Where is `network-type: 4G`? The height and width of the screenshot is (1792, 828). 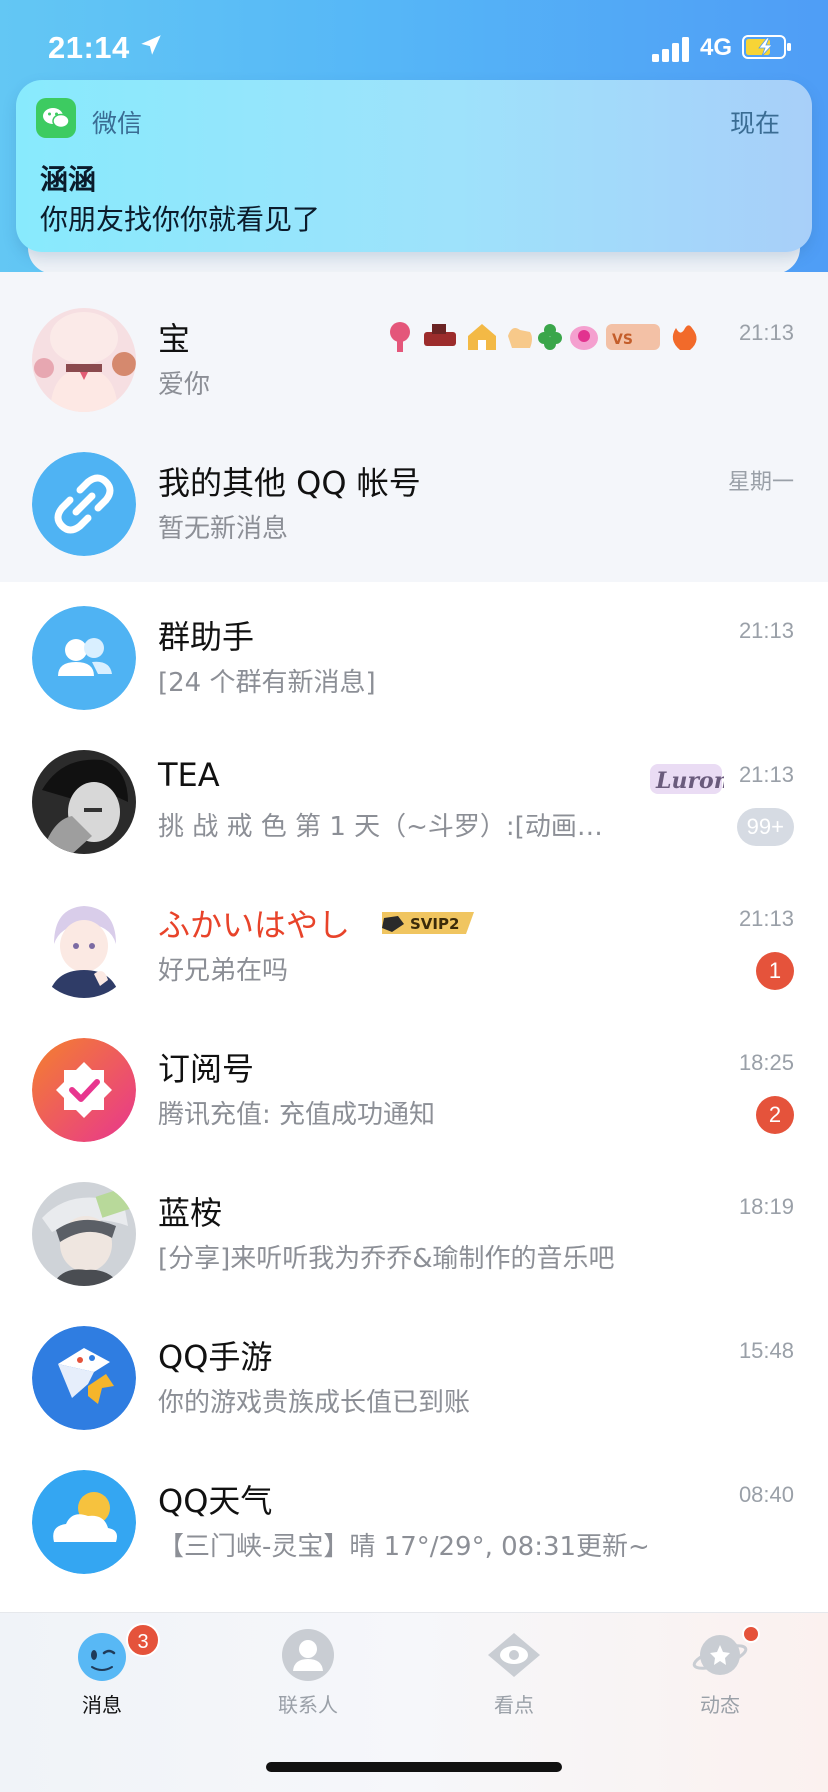 network-type: 4G is located at coordinates (716, 47).